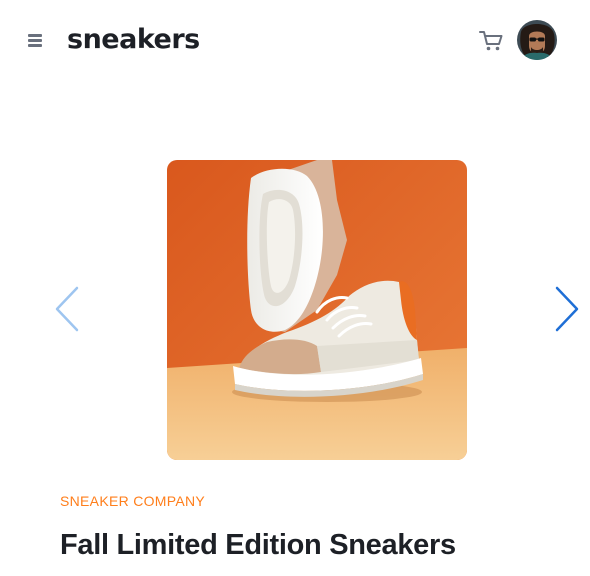 The height and width of the screenshot is (576, 590). I want to click on logo: sneakers, so click(133, 40).